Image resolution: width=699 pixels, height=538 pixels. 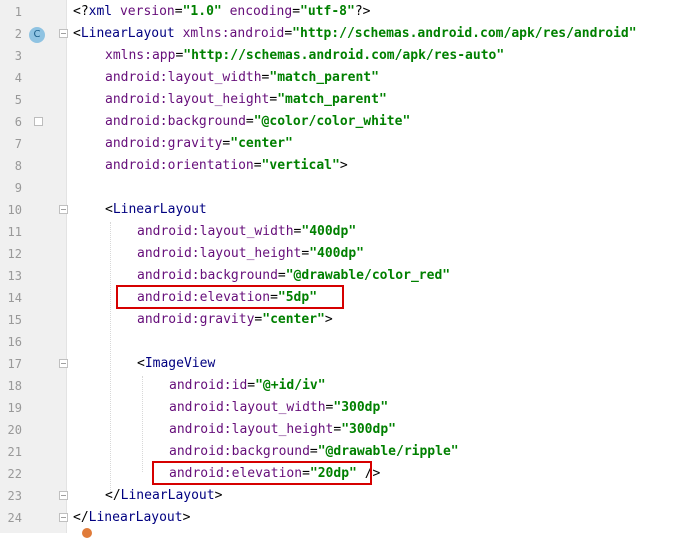 I want to click on code-token: "@+id/iv", so click(x=290, y=385).